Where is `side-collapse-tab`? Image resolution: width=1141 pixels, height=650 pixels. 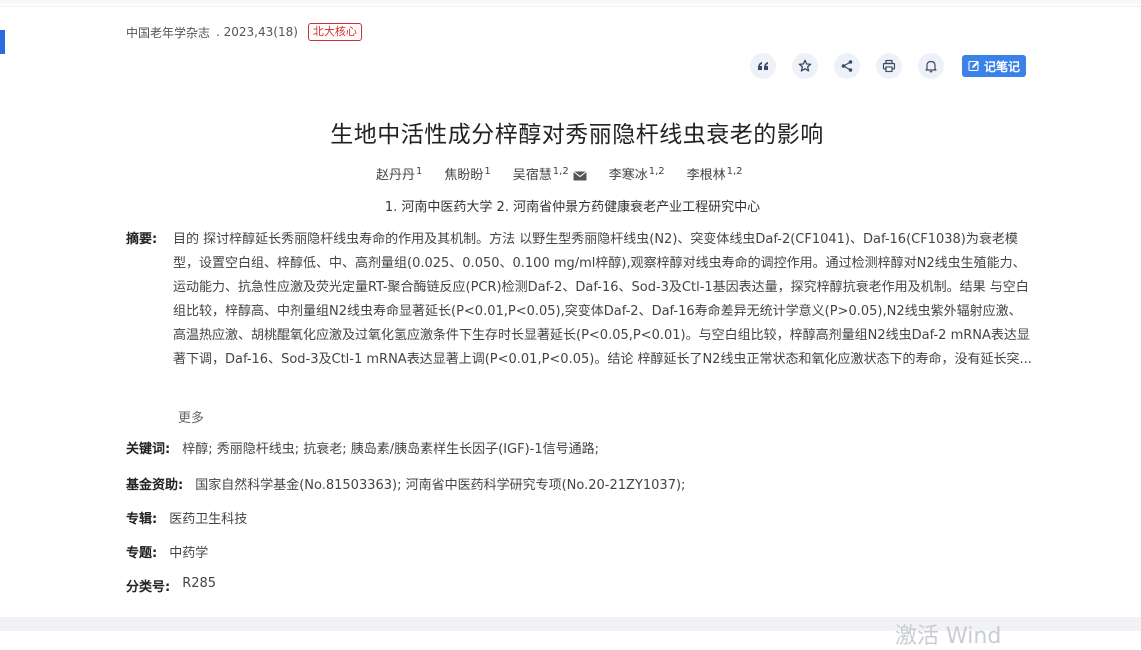 side-collapse-tab is located at coordinates (2, 42).